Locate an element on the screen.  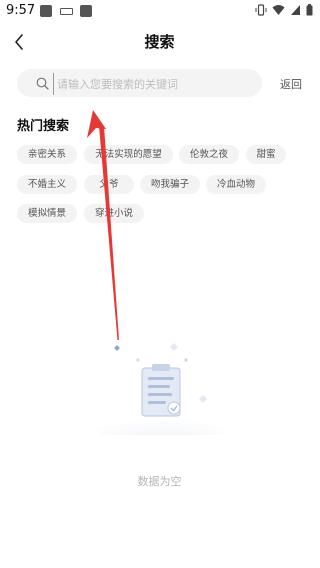
battery-icon is located at coordinates (309, 10).